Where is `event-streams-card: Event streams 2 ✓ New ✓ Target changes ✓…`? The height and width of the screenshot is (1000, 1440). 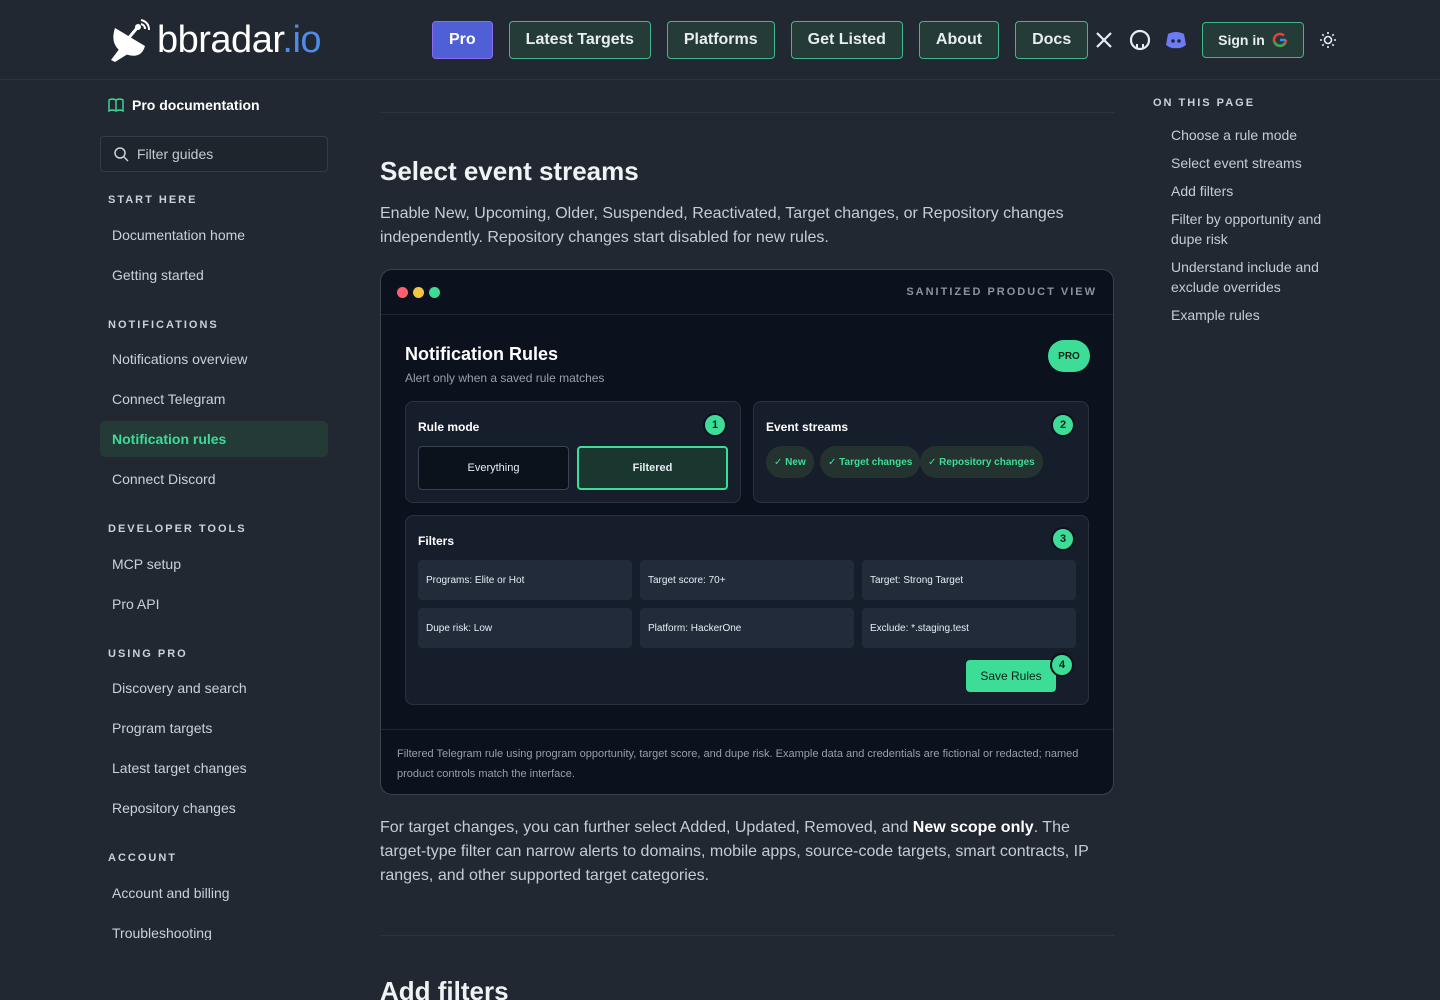 event-streams-card: Event streams 2 ✓ New ✓ Target changes ✓… is located at coordinates (921, 452).